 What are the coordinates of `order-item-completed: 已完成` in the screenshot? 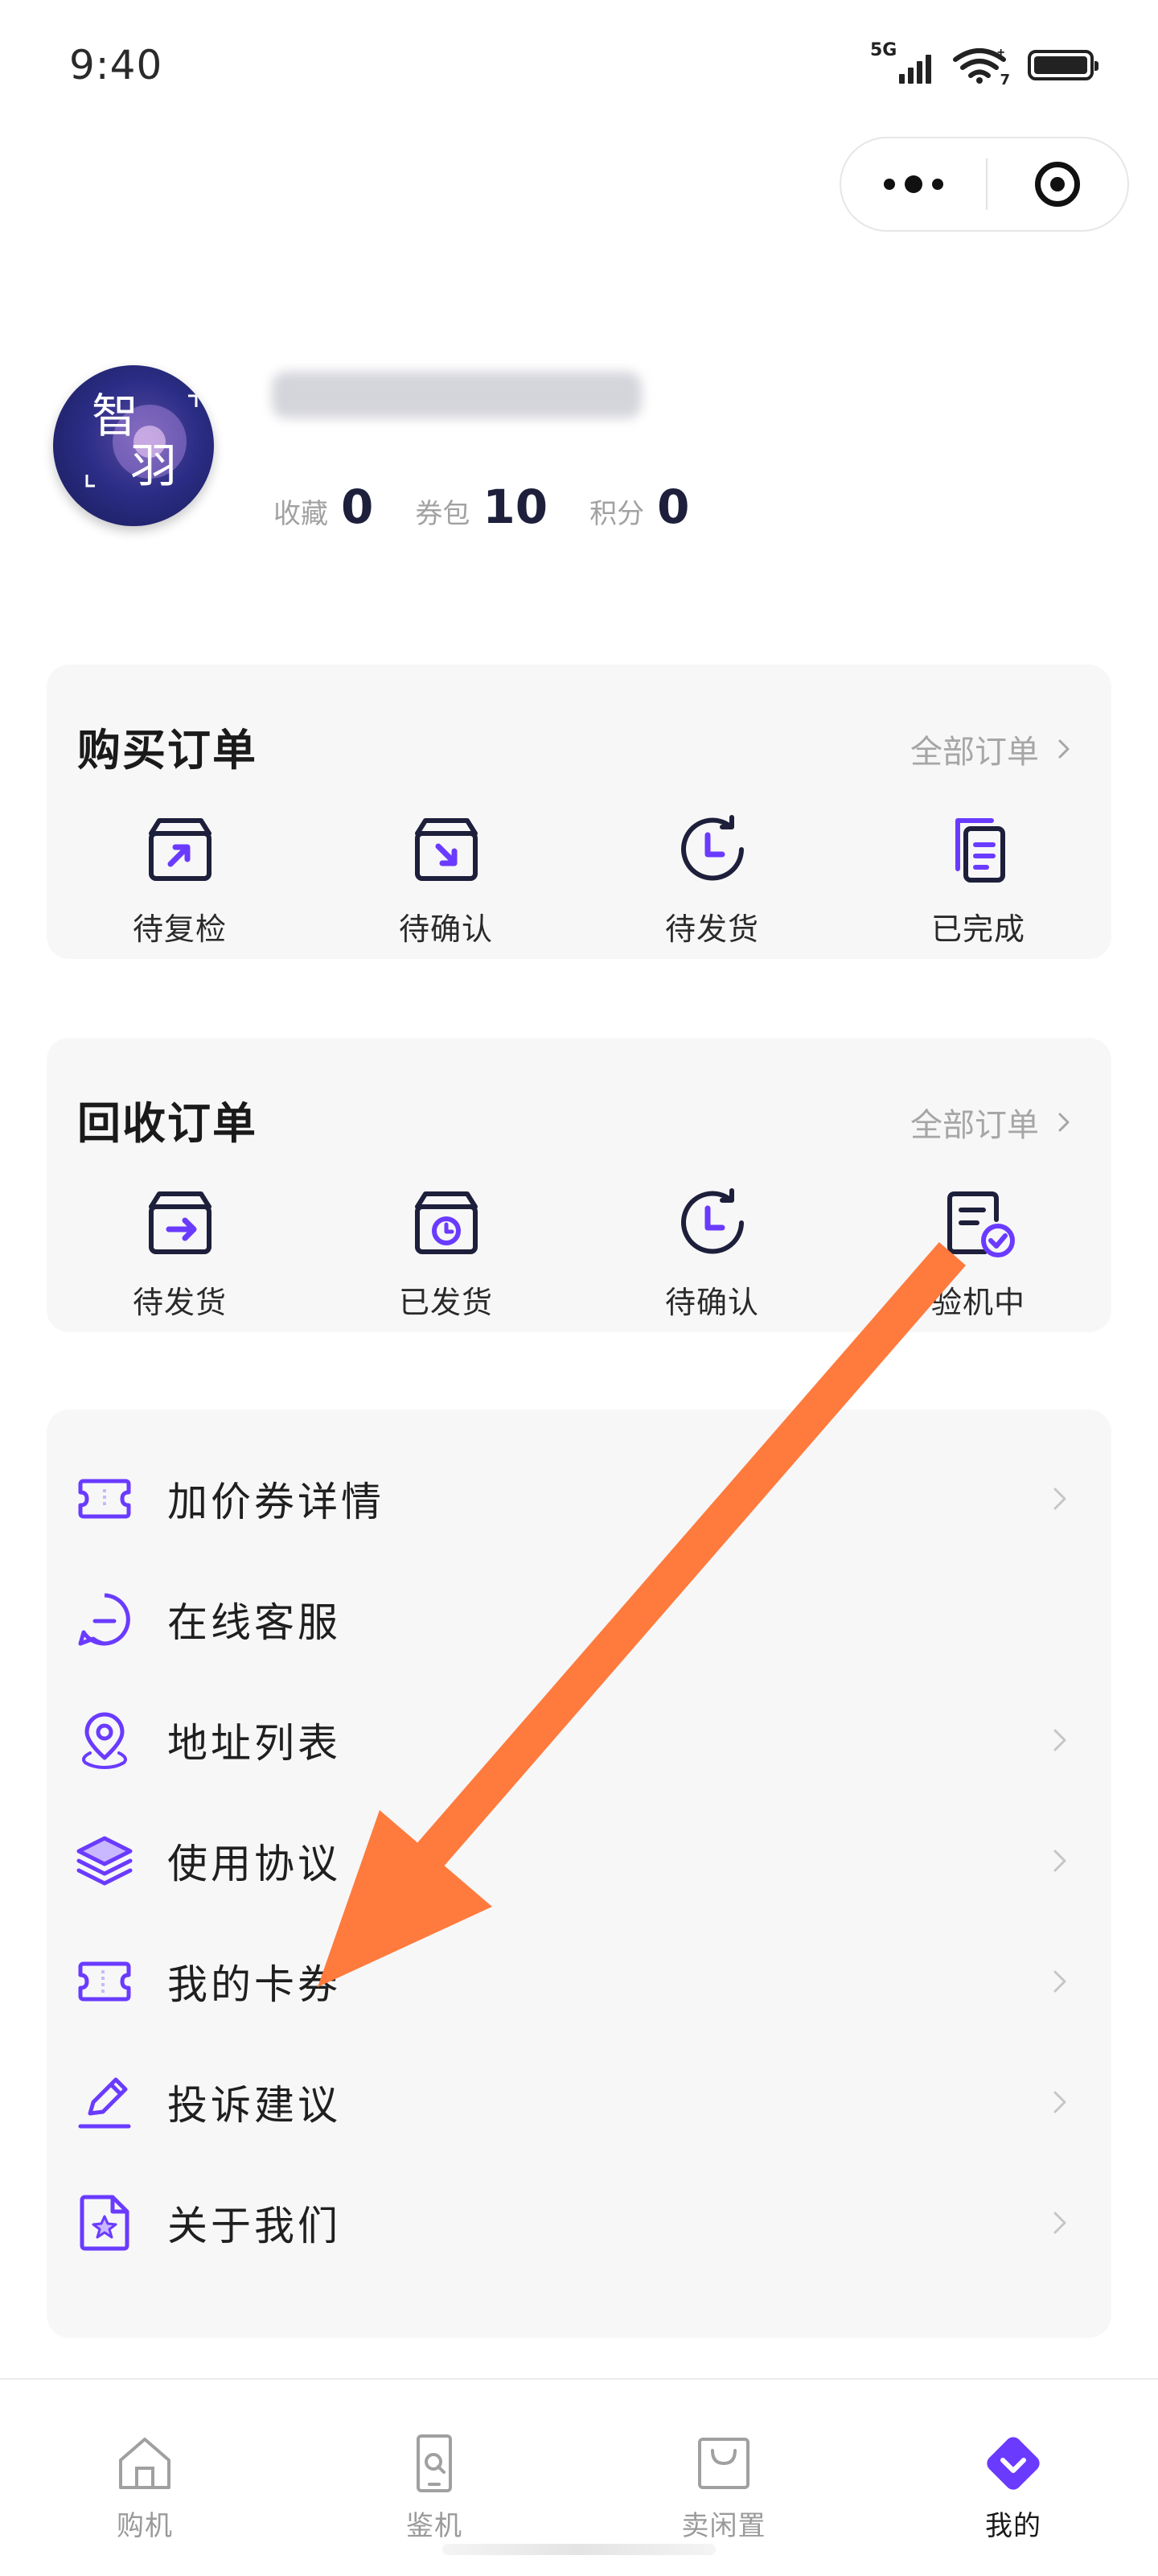 It's located at (978, 879).